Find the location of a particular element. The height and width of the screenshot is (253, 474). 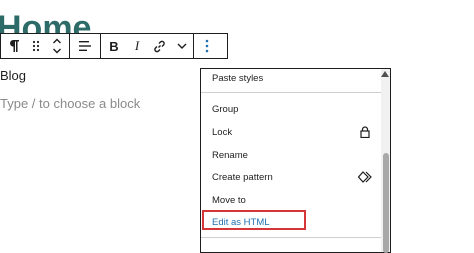

menu-scrollbar is located at coordinates (385, 161).